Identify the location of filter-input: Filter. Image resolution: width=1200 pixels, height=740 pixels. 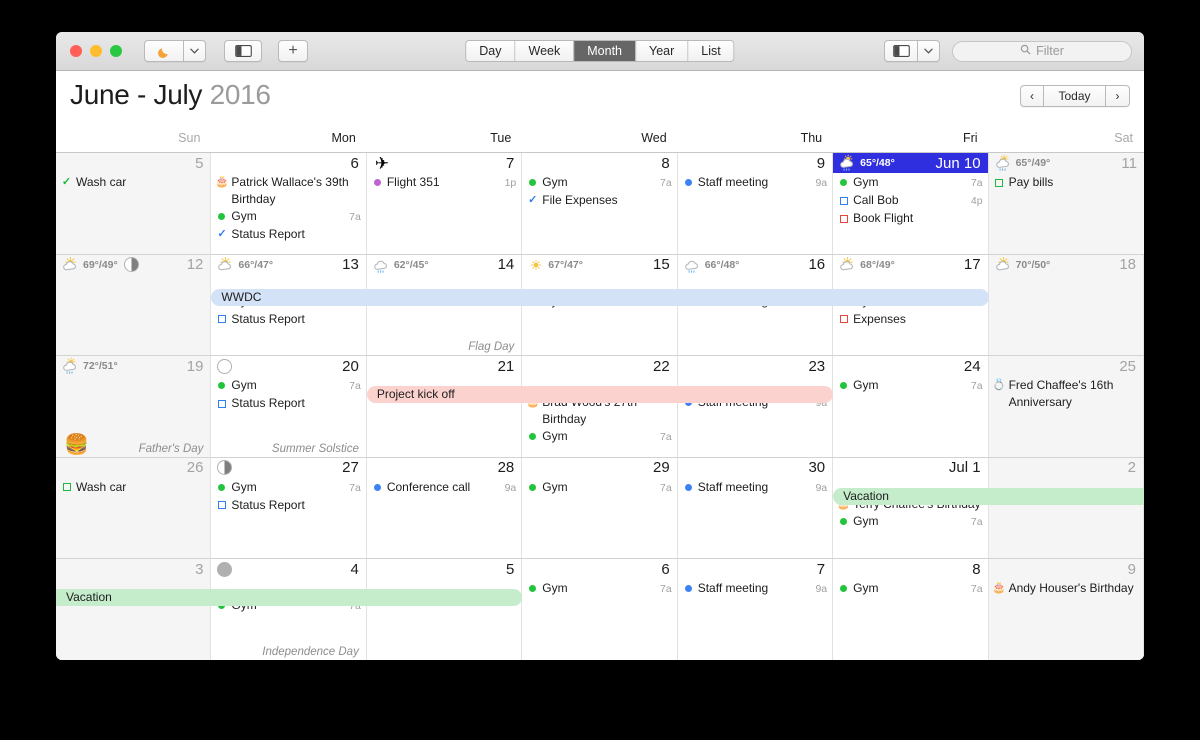
(1042, 51).